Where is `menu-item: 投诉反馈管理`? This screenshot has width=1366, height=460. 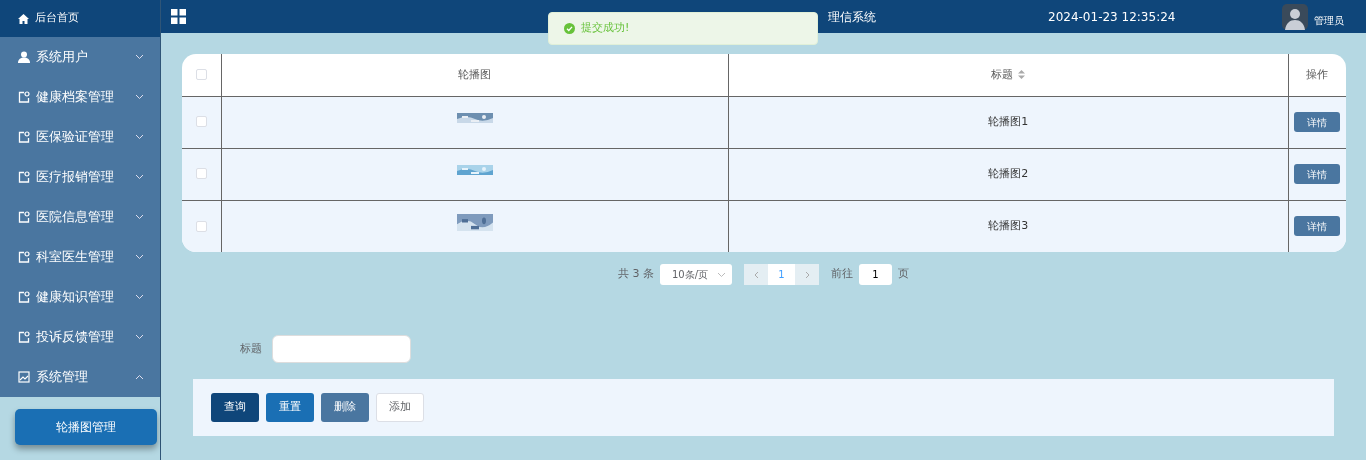
menu-item: 投诉反馈管理 is located at coordinates (80, 337).